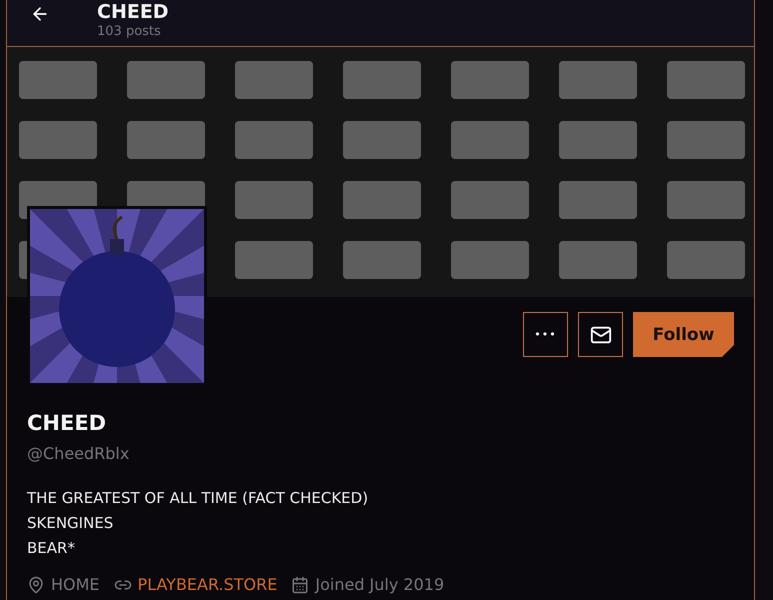 The width and height of the screenshot is (773, 600). What do you see at coordinates (600, 334) in the screenshot?
I see `message-button` at bounding box center [600, 334].